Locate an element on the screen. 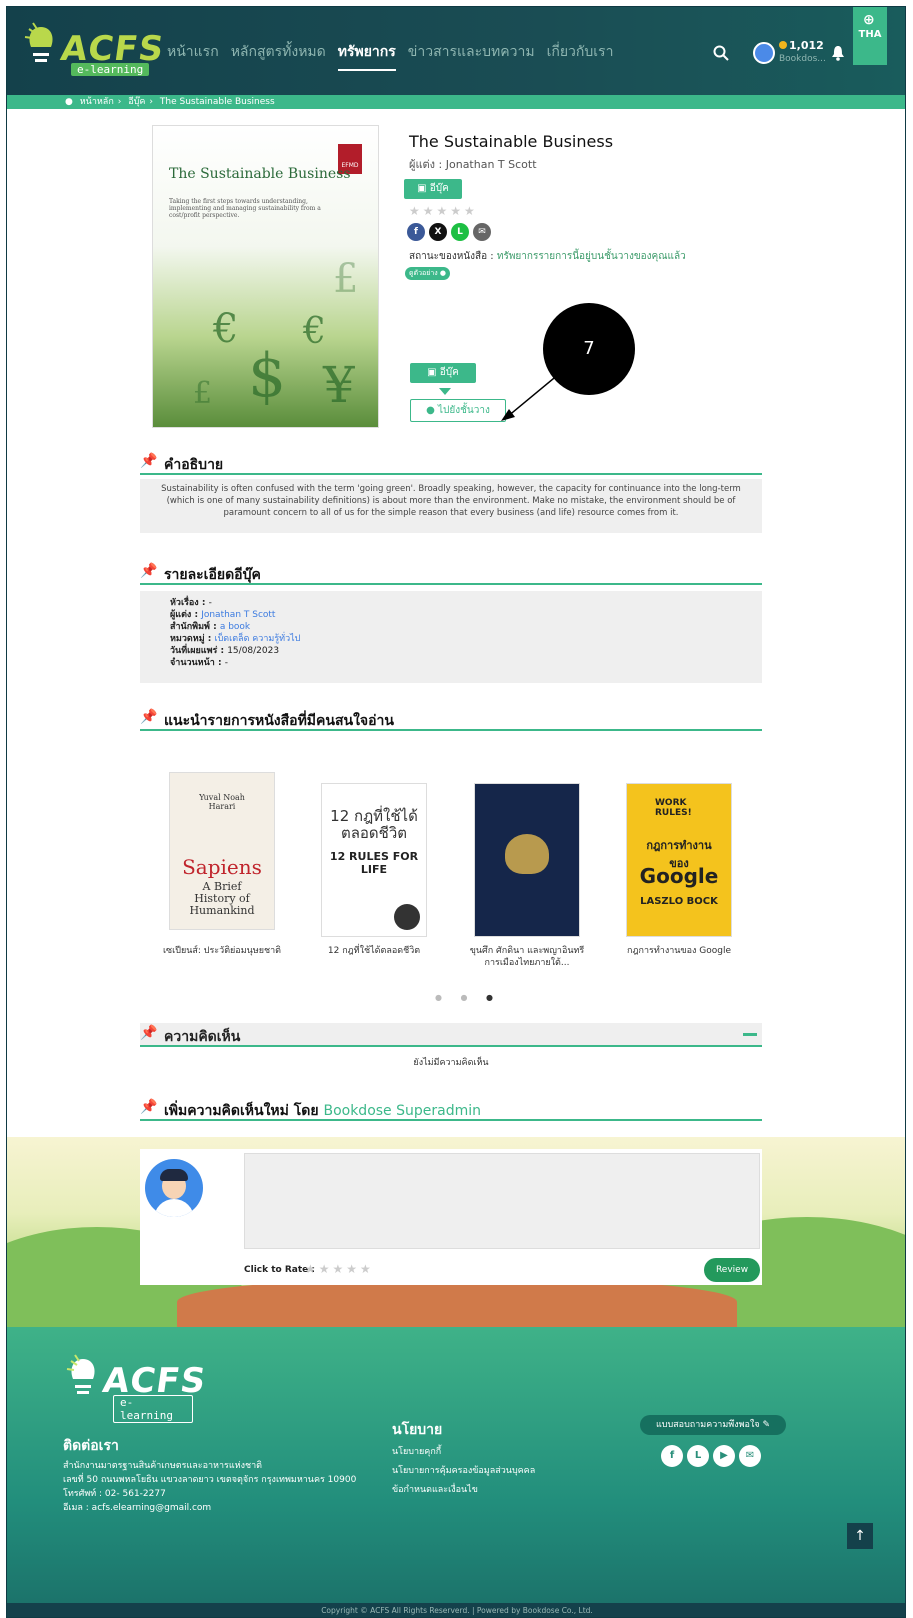 The height and width of the screenshot is (1618, 913). logo-subtext: e-learning is located at coordinates (110, 69).